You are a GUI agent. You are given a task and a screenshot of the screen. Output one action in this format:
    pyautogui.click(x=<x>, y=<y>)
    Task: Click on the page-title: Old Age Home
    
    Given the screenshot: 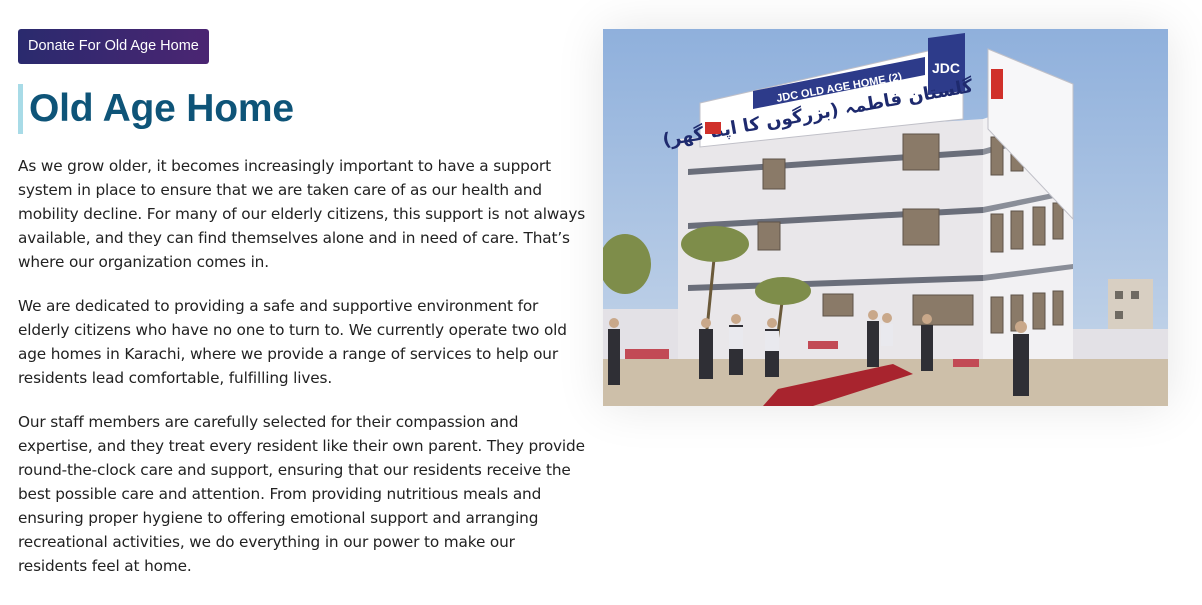 What is the action you would take?
    pyautogui.click(x=161, y=108)
    